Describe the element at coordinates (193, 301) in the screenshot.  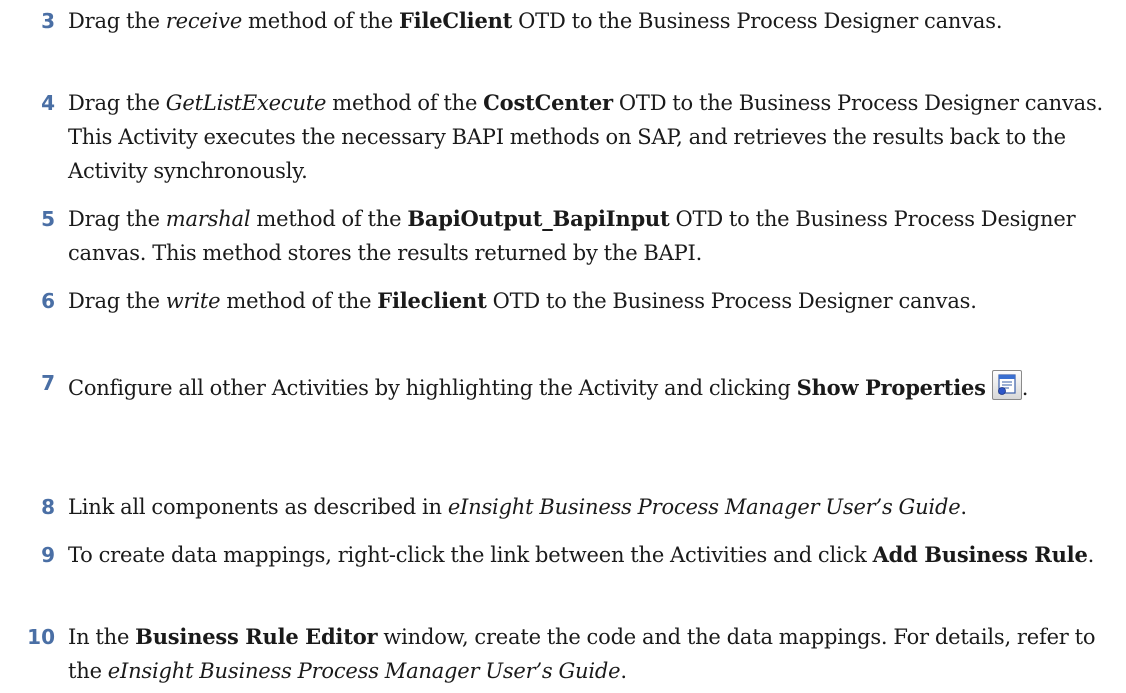
I see `method-name: write` at that location.